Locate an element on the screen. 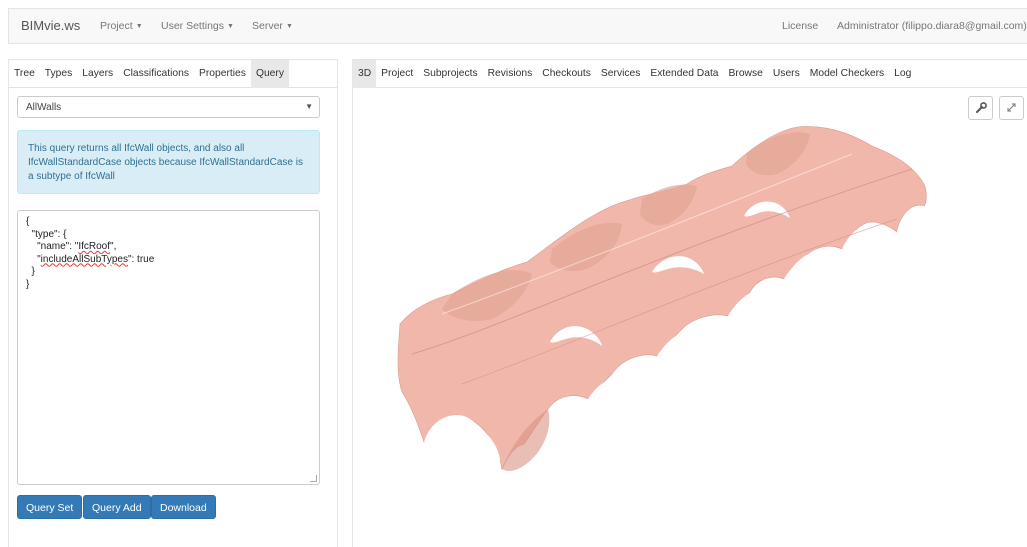 The width and height of the screenshot is (1027, 547). download-button: Download is located at coordinates (183, 507).